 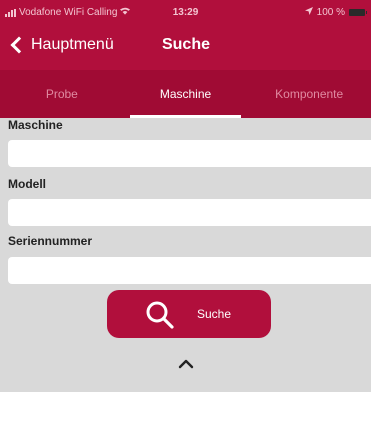 What do you see at coordinates (189, 212) in the screenshot?
I see `modell-input` at bounding box center [189, 212].